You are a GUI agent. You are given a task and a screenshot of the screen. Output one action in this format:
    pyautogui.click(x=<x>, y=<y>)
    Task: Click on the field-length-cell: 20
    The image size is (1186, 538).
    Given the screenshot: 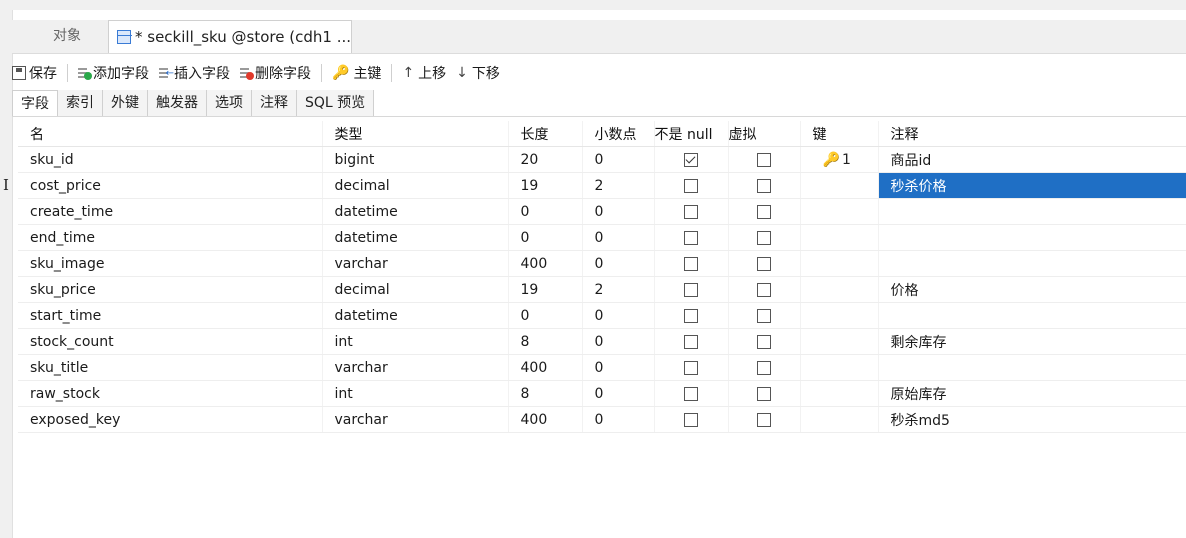 What is the action you would take?
    pyautogui.click(x=545, y=159)
    